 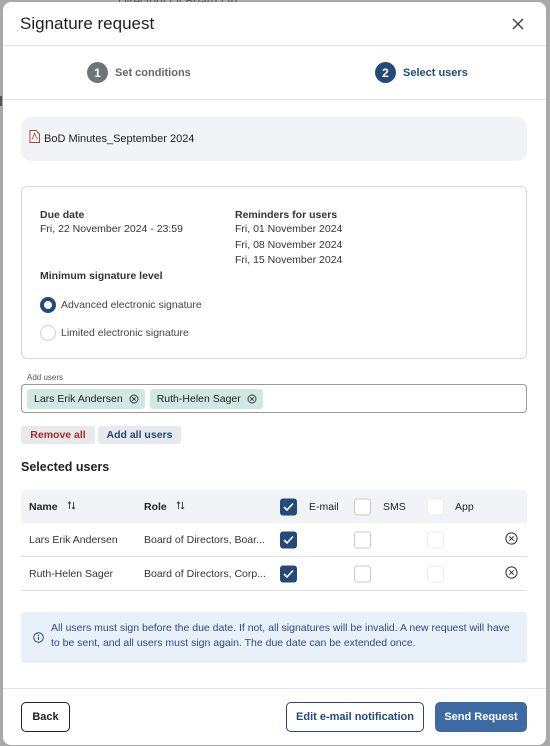 I want to click on step-number: 2, so click(x=385, y=72).